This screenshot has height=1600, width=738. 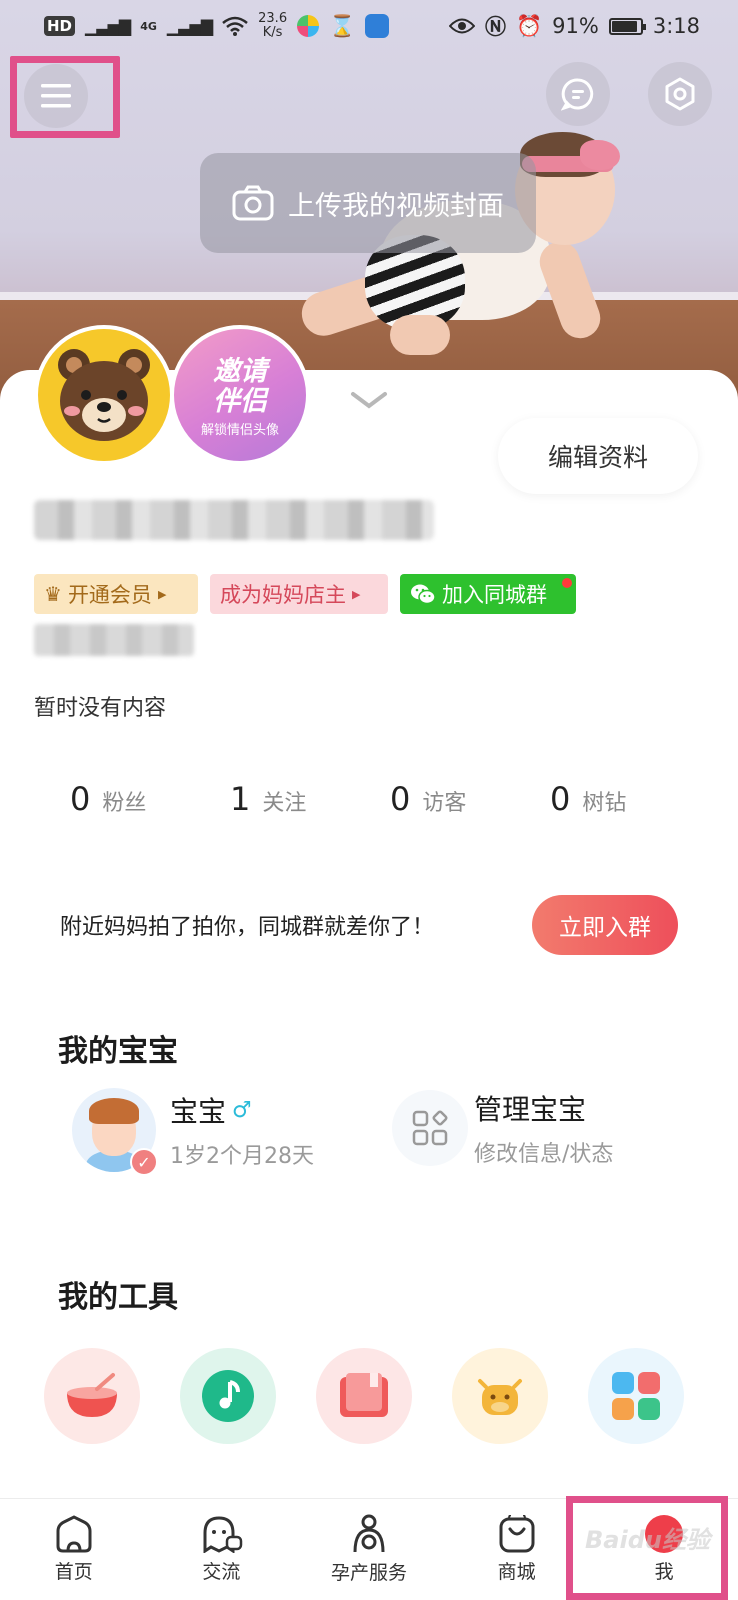 I want to click on group-promo-banner: 附近妈妈拍了拍你，同城群就差你了！ 立即入群, so click(x=369, y=925).